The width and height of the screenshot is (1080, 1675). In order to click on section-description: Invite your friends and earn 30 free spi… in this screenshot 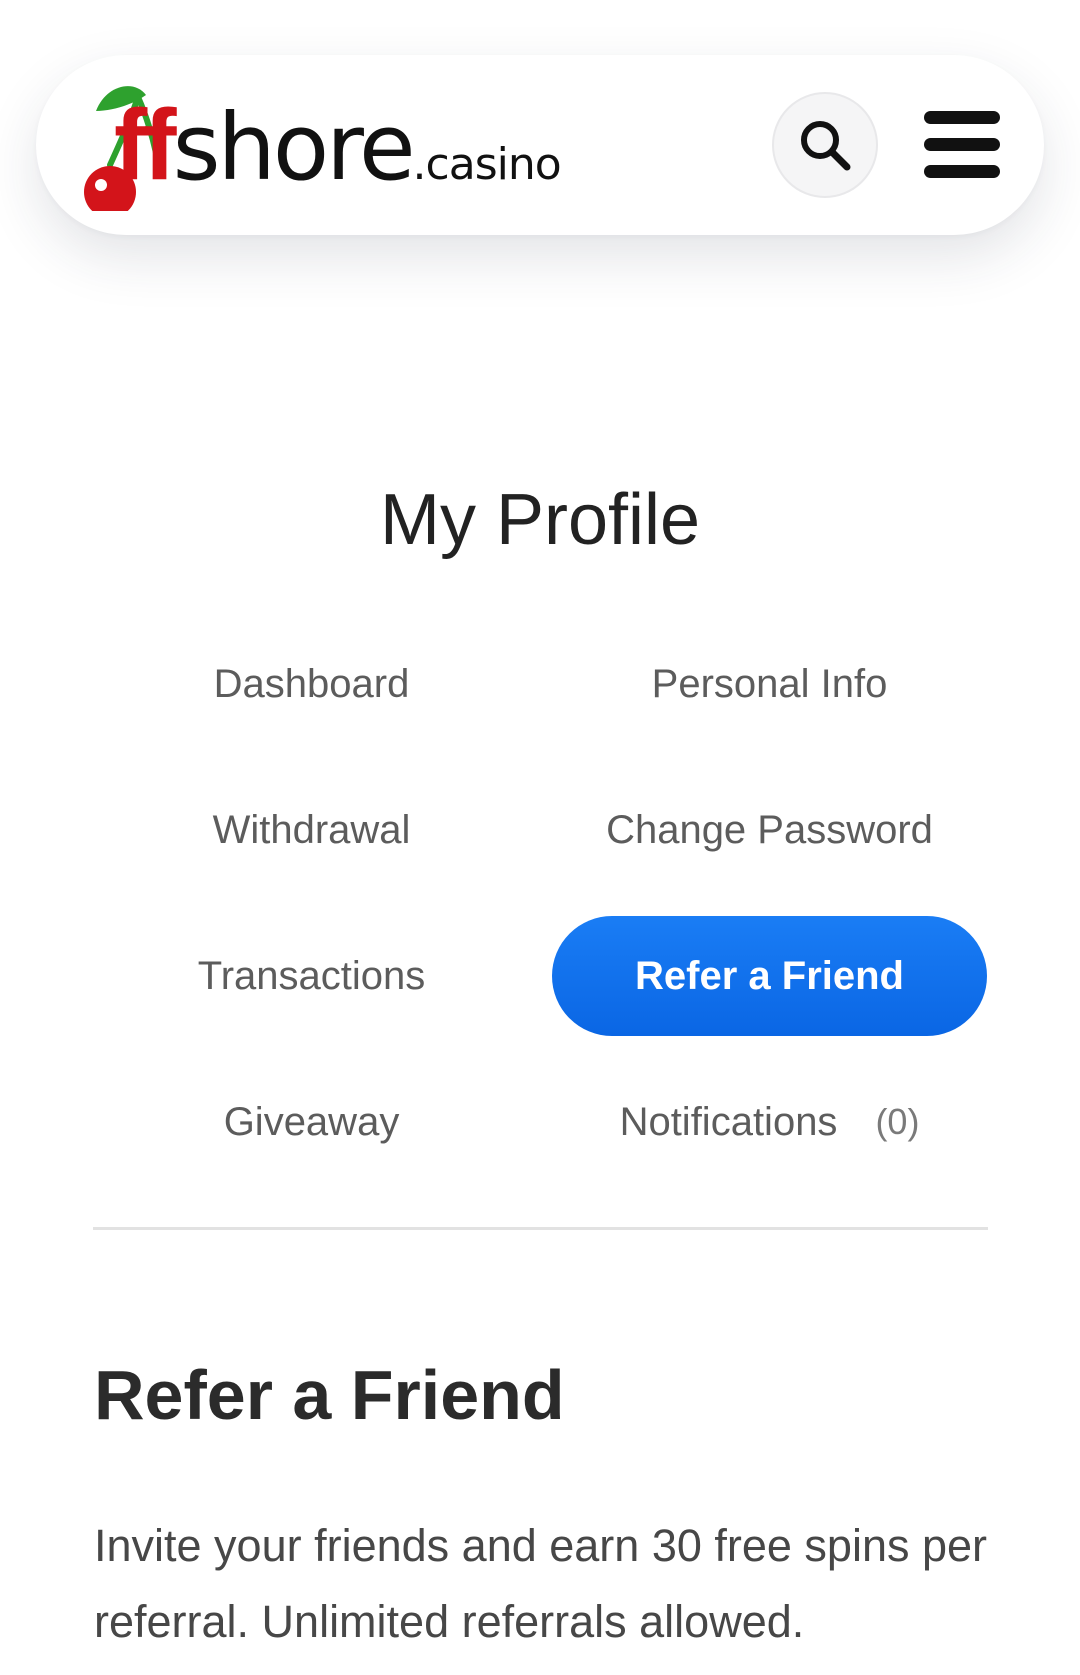, I will do `click(541, 1583)`.